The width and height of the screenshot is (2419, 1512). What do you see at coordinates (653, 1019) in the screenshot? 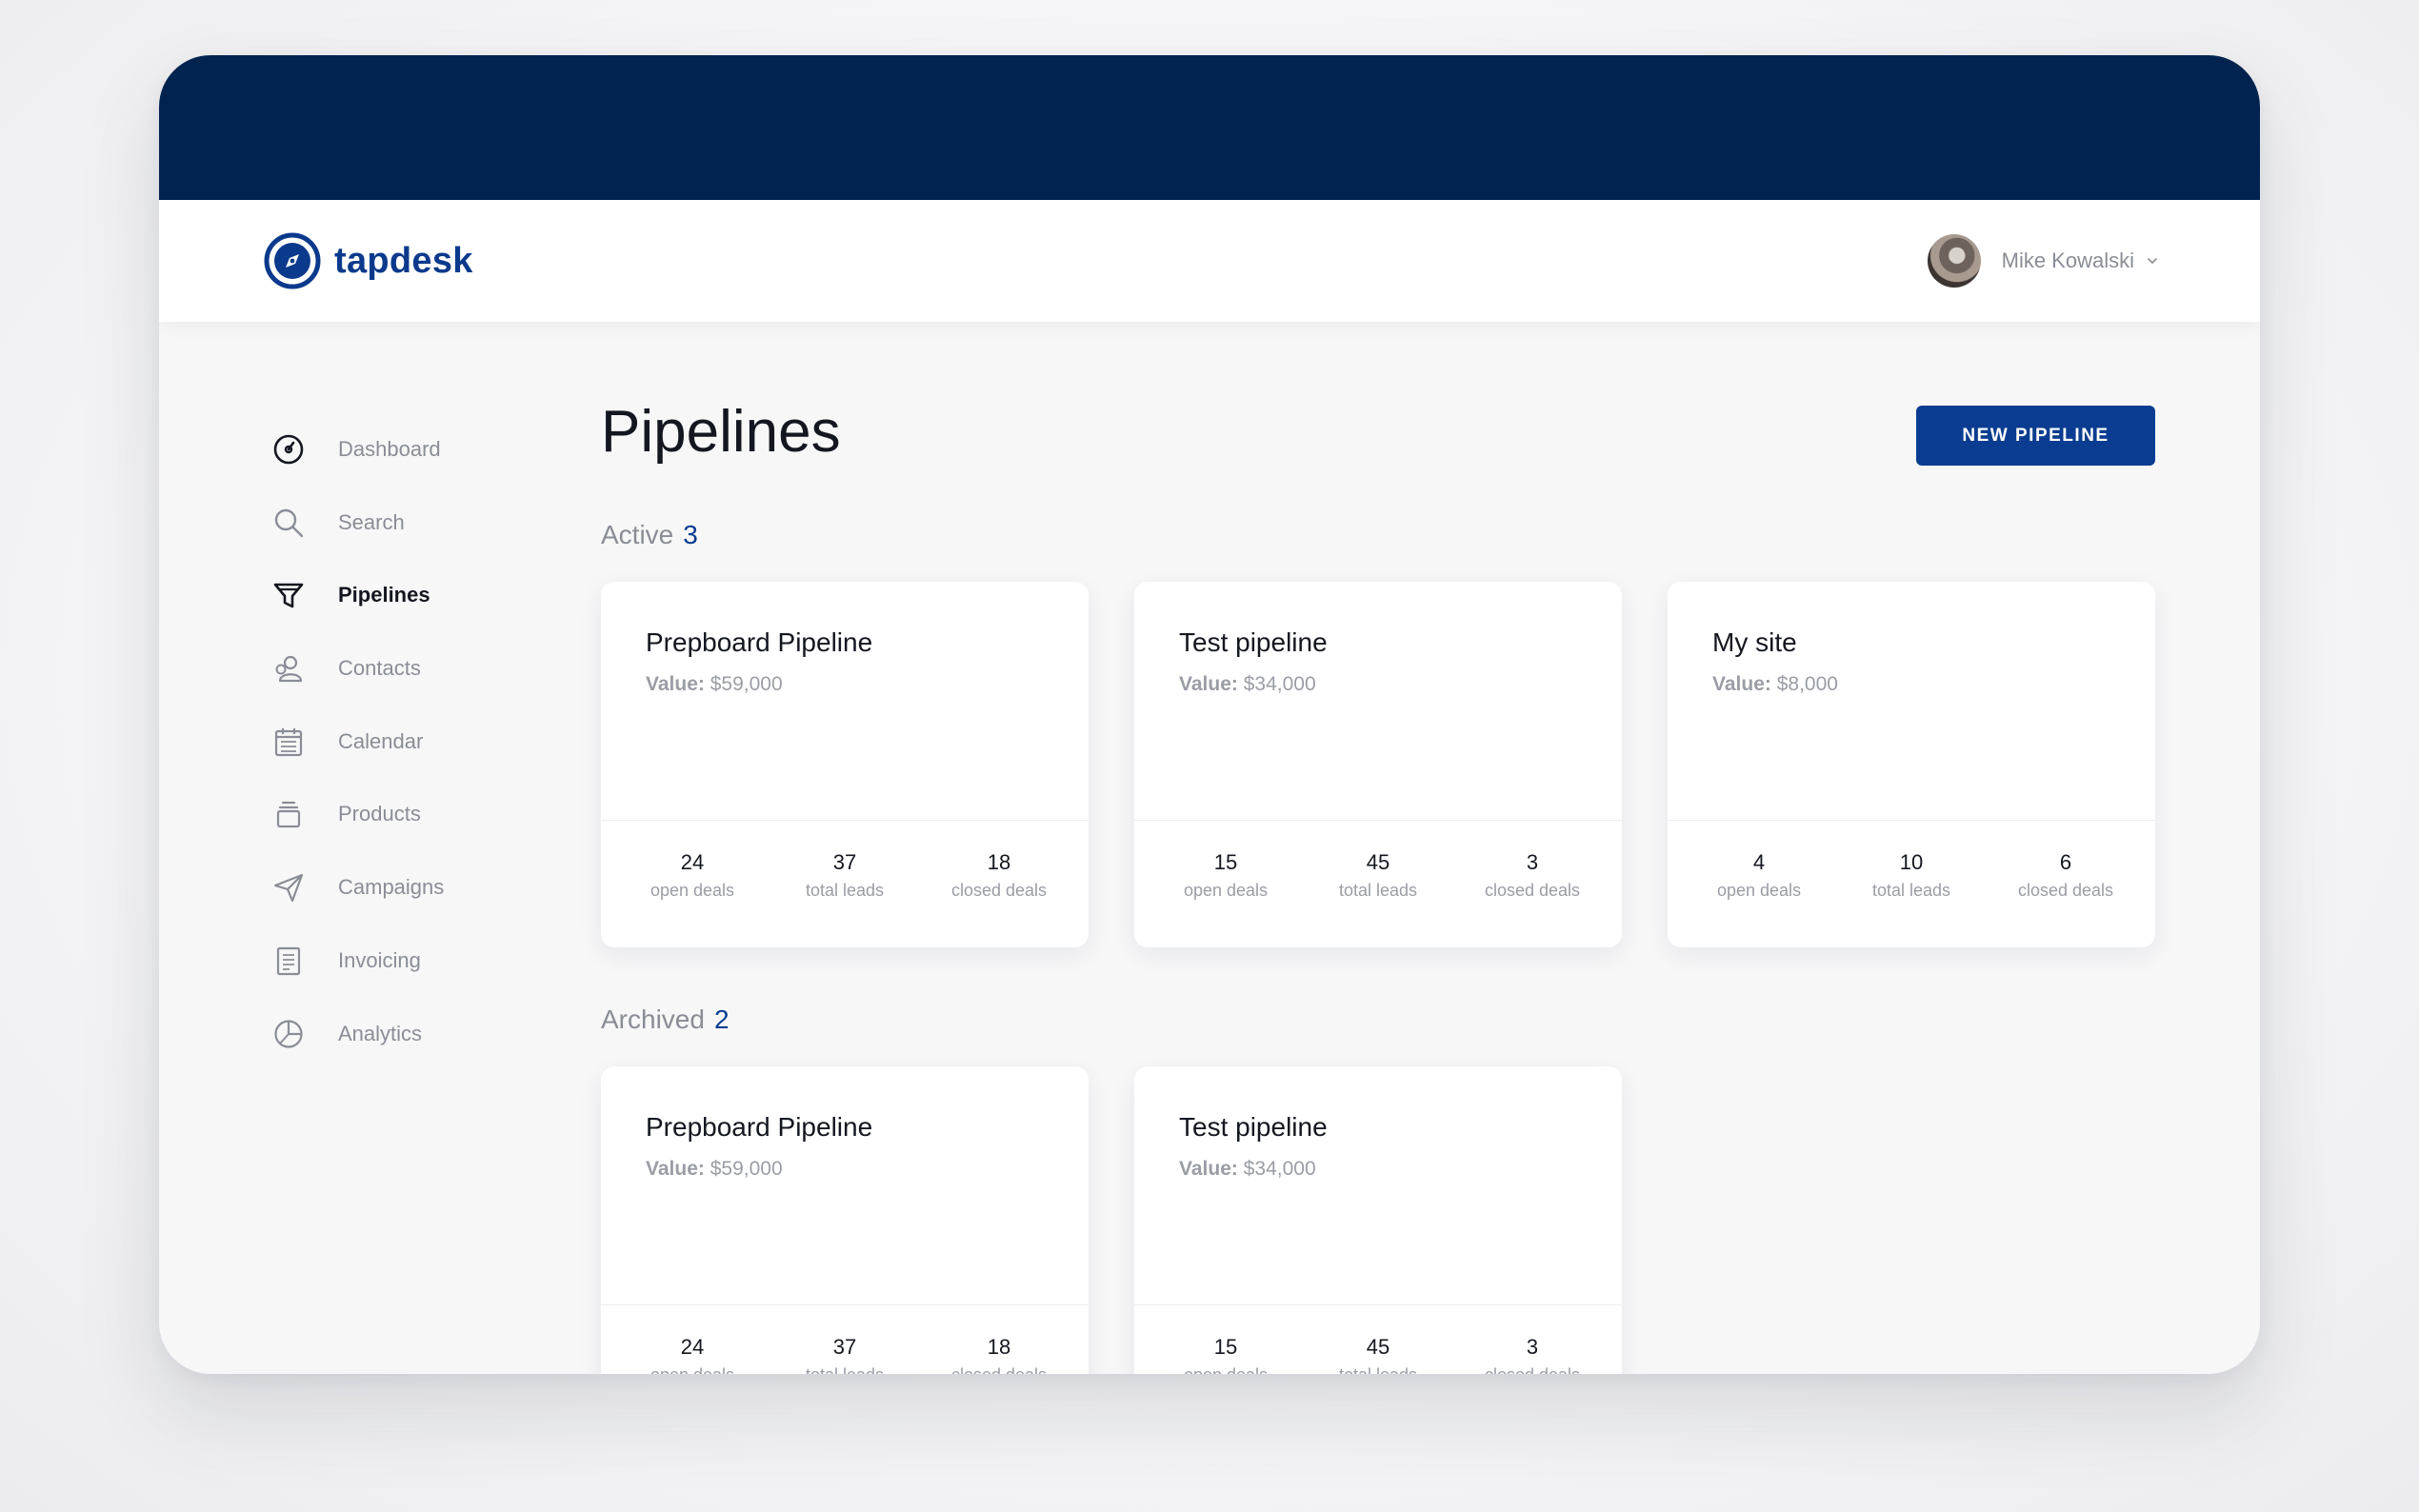
I see `section-archived-label: Archived` at bounding box center [653, 1019].